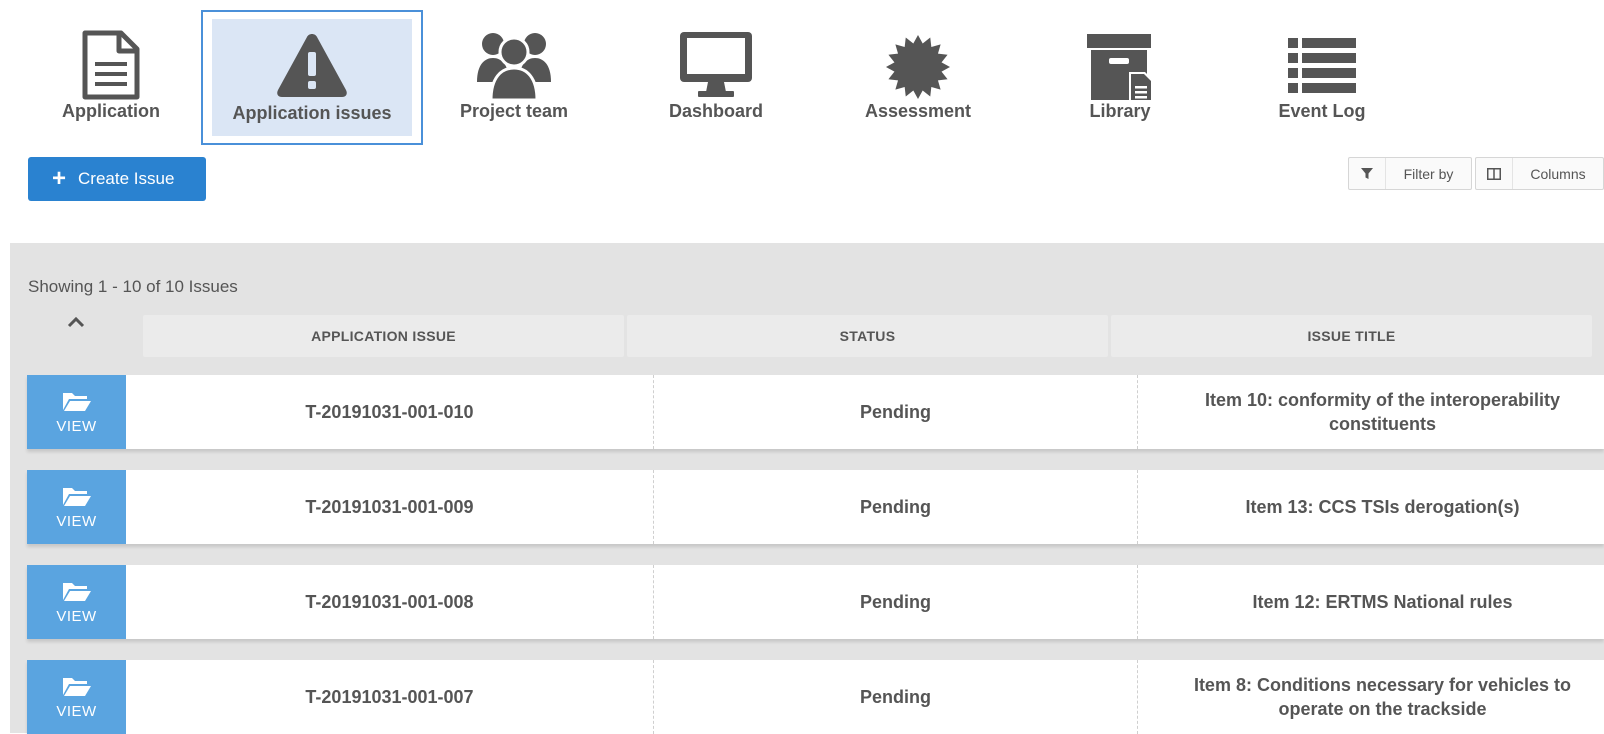 The image size is (1604, 734). What do you see at coordinates (312, 113) in the screenshot?
I see `nav-label: Application issues` at bounding box center [312, 113].